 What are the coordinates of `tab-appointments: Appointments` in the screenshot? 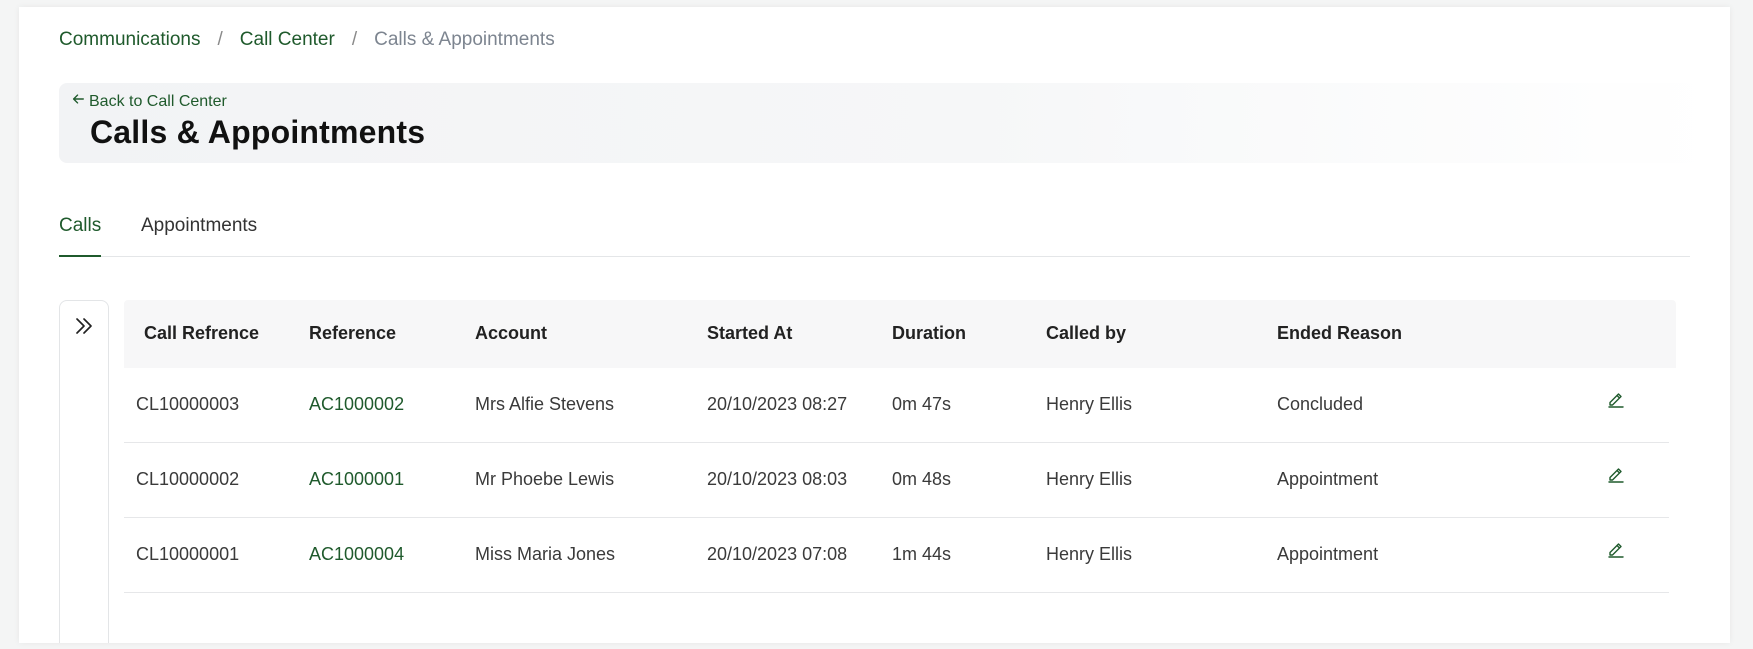 It's located at (199, 235).